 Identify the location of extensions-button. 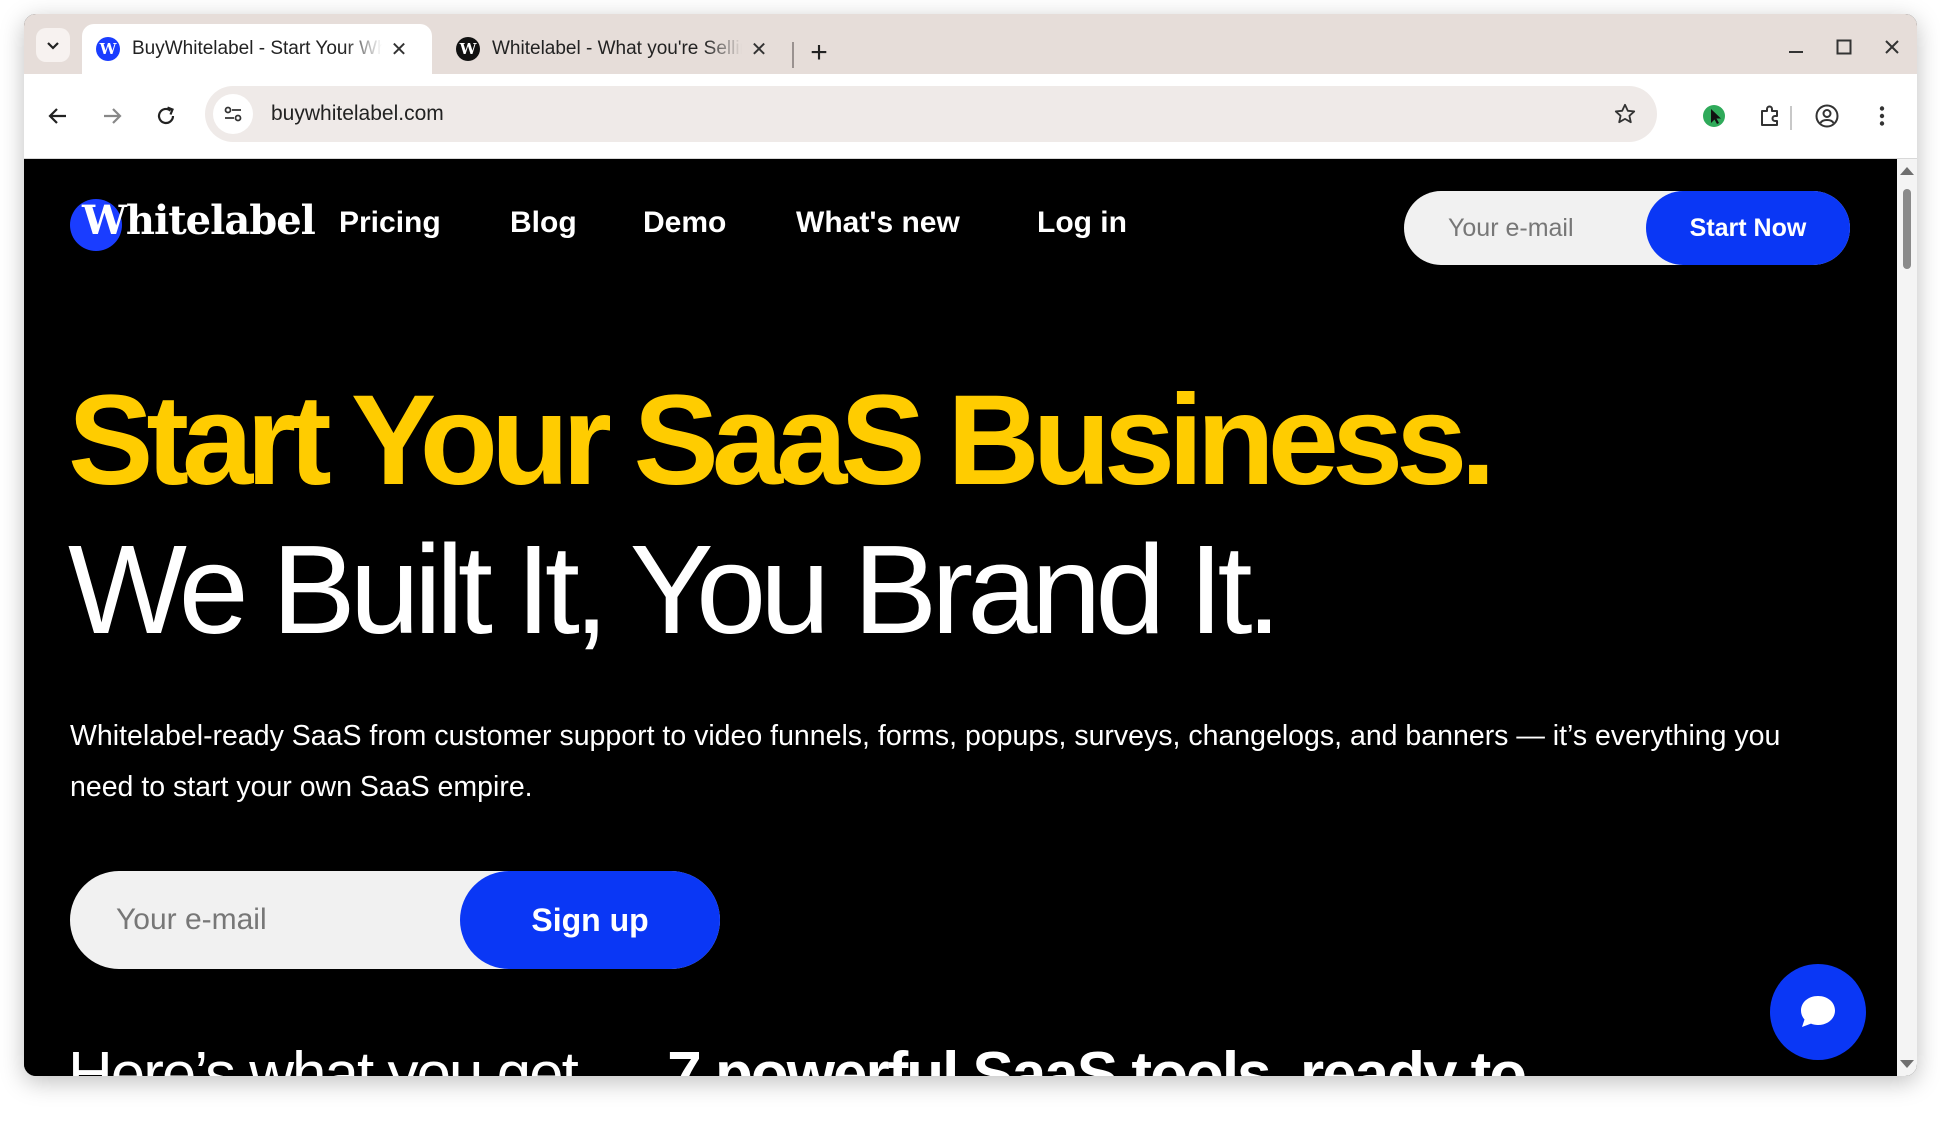
(1770, 116).